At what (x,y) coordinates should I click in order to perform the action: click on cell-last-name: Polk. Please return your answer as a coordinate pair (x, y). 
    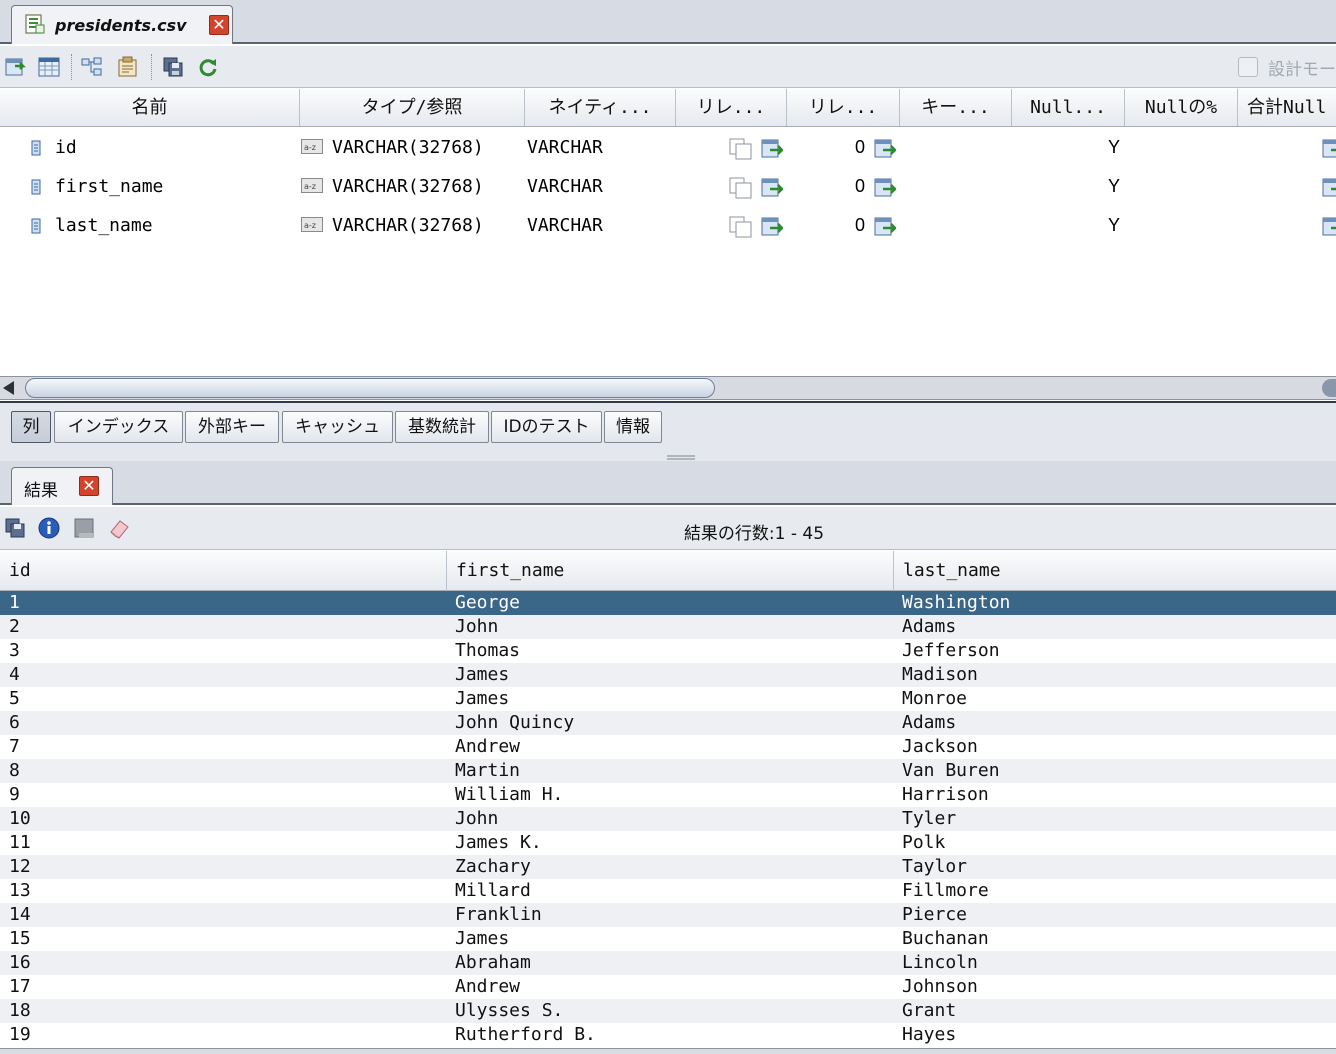
    Looking at the image, I should click on (924, 842).